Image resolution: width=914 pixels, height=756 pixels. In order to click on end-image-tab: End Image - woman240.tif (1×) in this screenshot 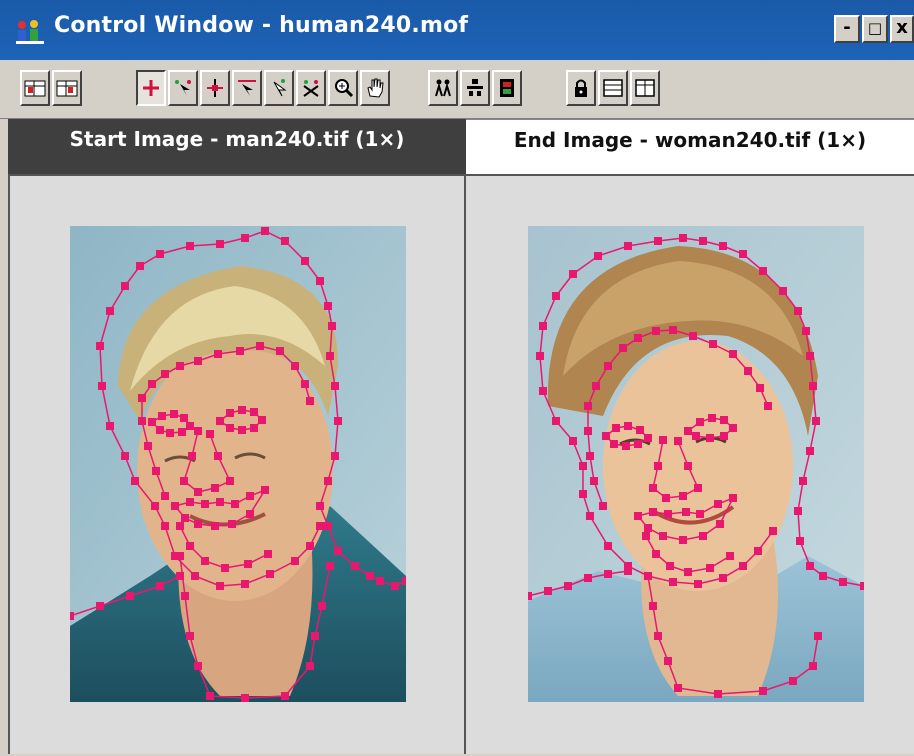, I will do `click(690, 146)`.